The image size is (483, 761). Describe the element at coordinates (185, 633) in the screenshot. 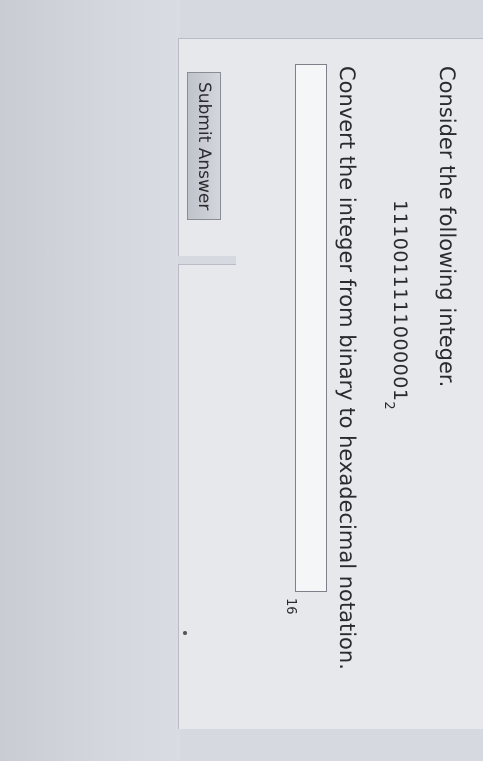

I see `dust-speck` at that location.